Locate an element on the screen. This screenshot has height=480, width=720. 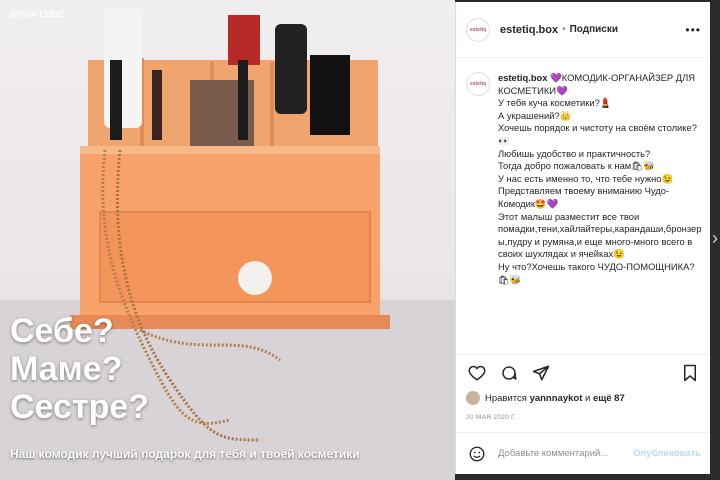
liker-avatar is located at coordinates (473, 398).